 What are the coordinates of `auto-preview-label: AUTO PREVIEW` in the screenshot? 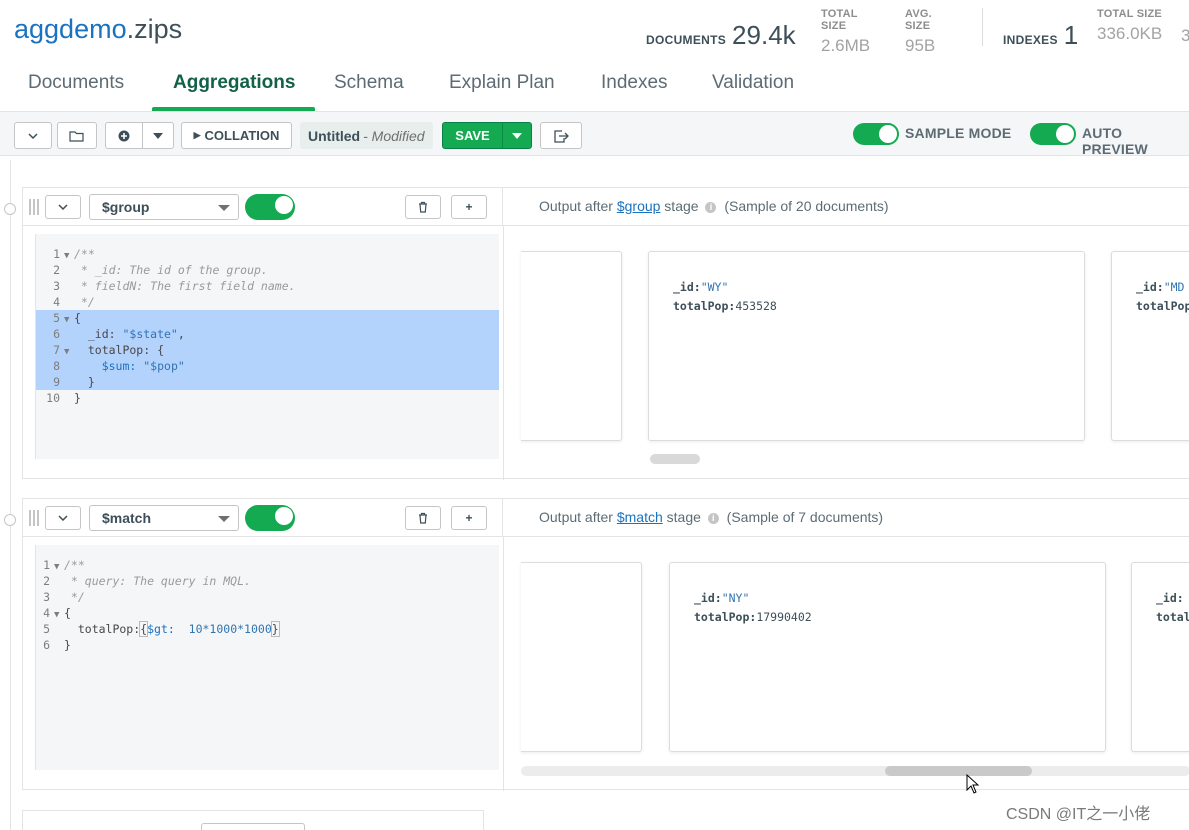 It's located at (1115, 141).